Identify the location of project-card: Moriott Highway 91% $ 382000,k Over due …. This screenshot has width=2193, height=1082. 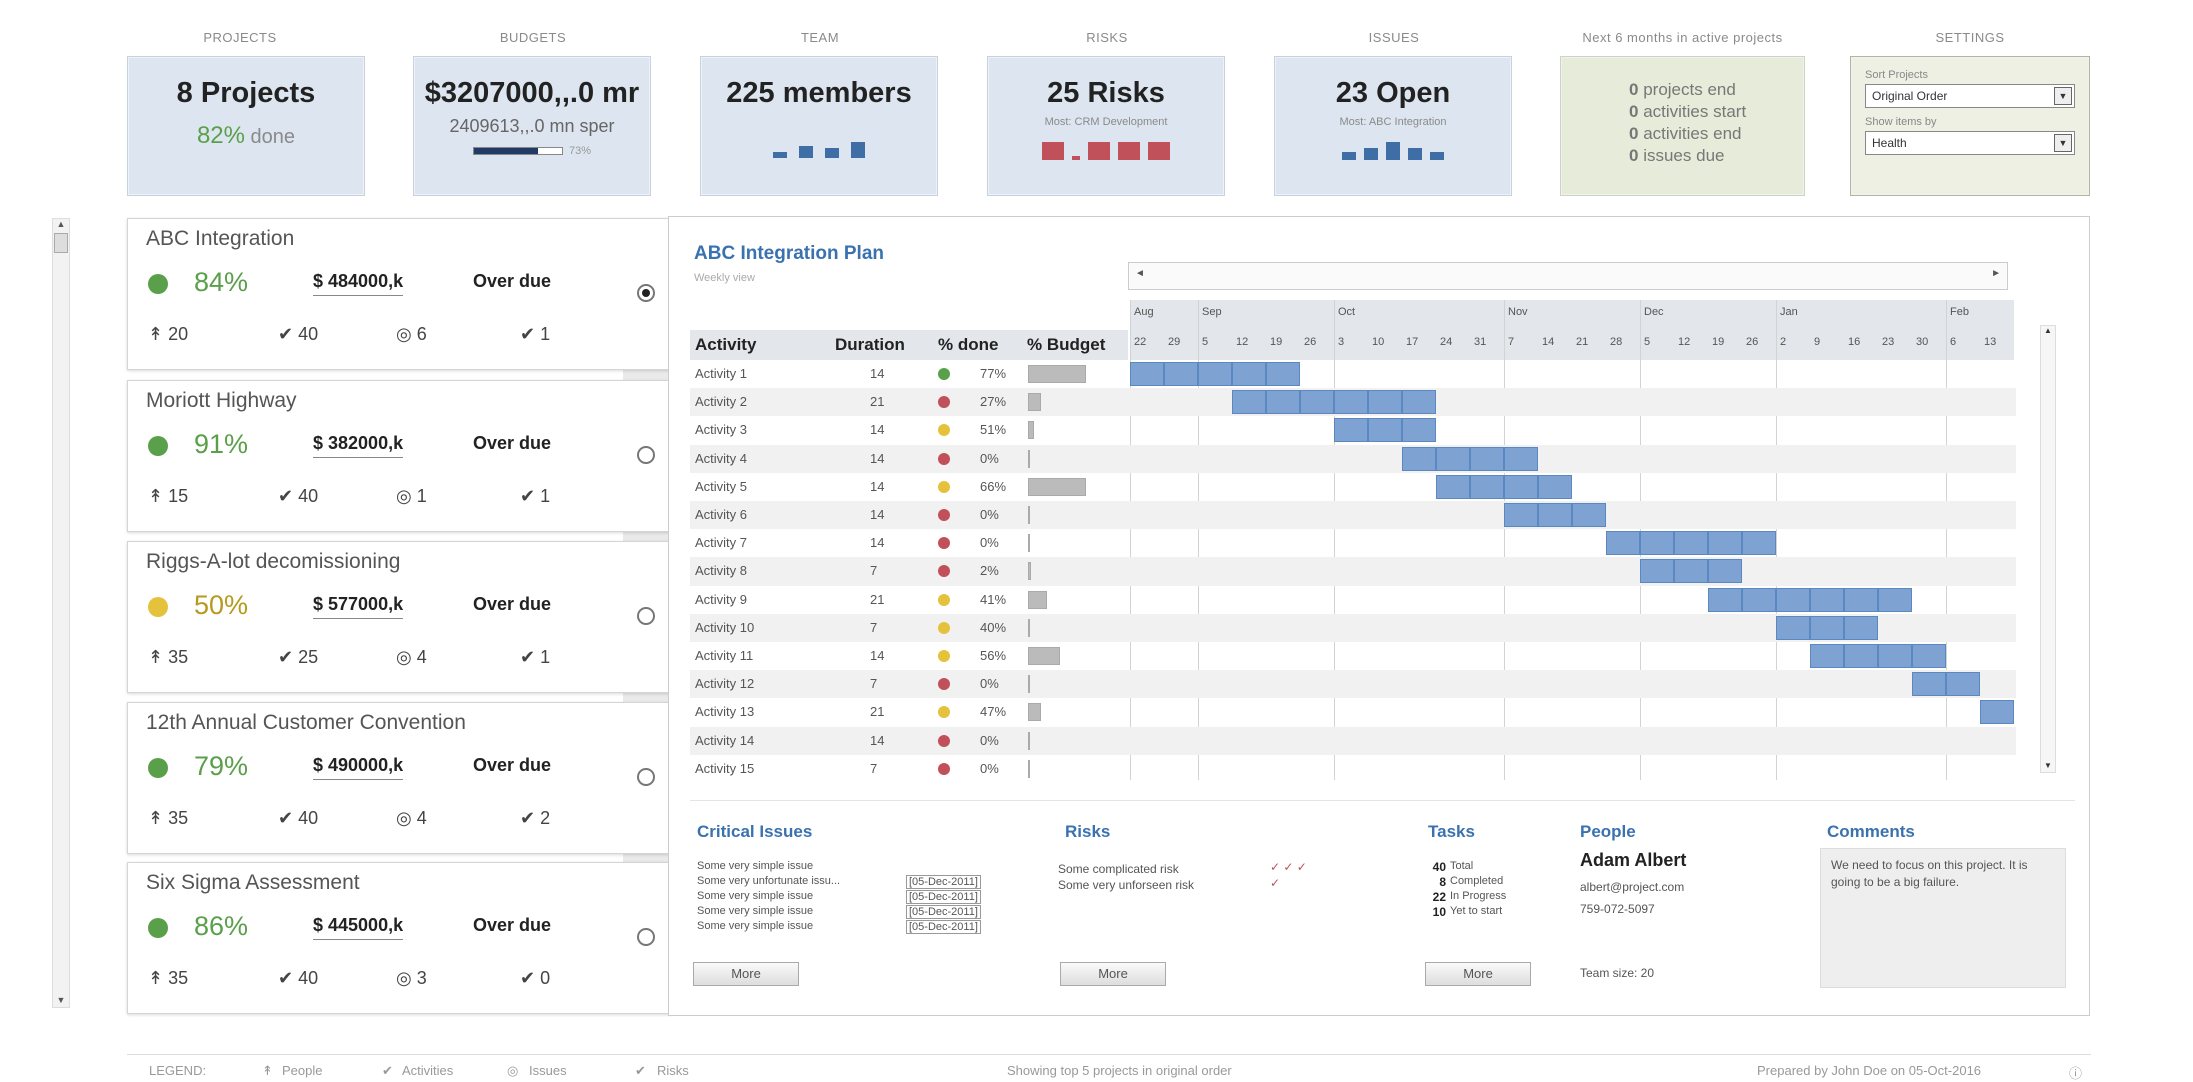
(399, 456).